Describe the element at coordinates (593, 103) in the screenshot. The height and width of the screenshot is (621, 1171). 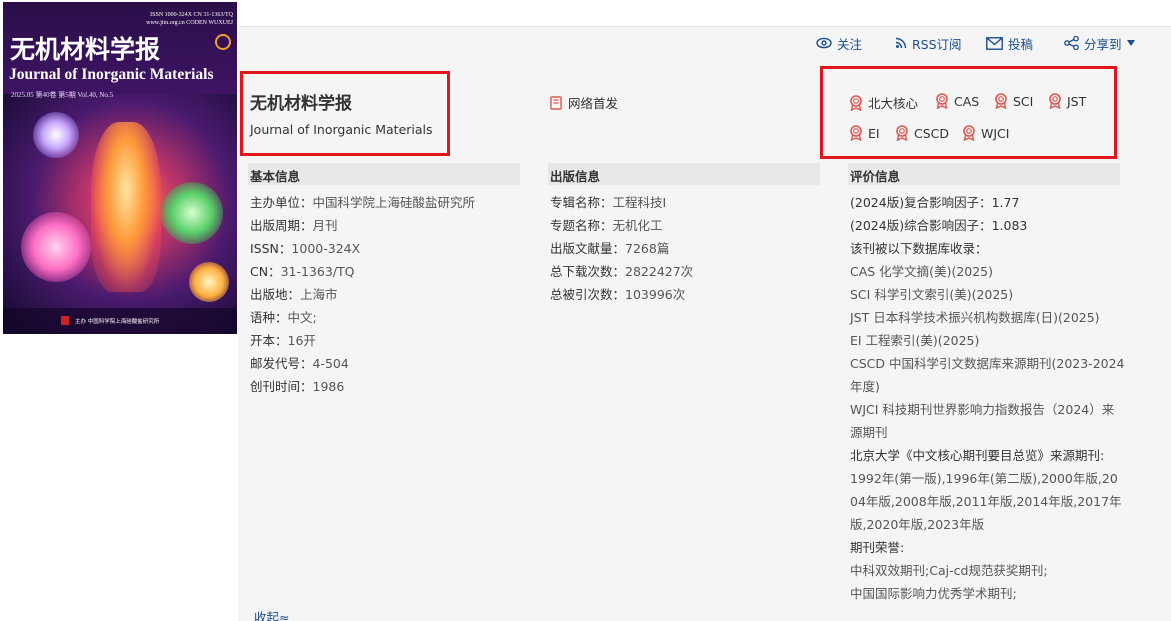
I see `net-first-label: 网络首发` at that location.